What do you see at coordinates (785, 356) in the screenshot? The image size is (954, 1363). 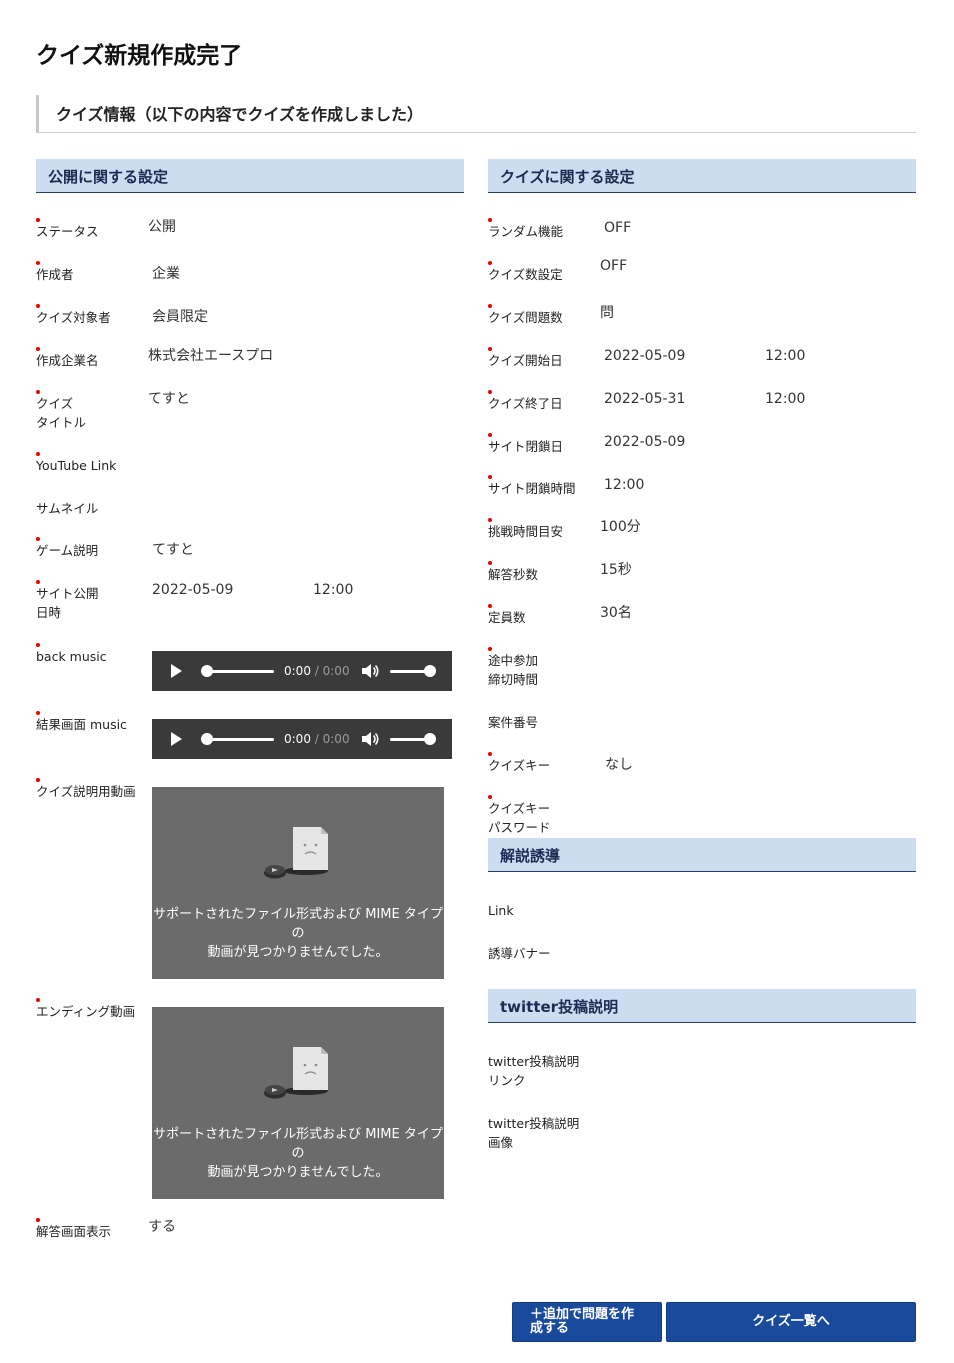 I see `value-start-time: 12:00` at bounding box center [785, 356].